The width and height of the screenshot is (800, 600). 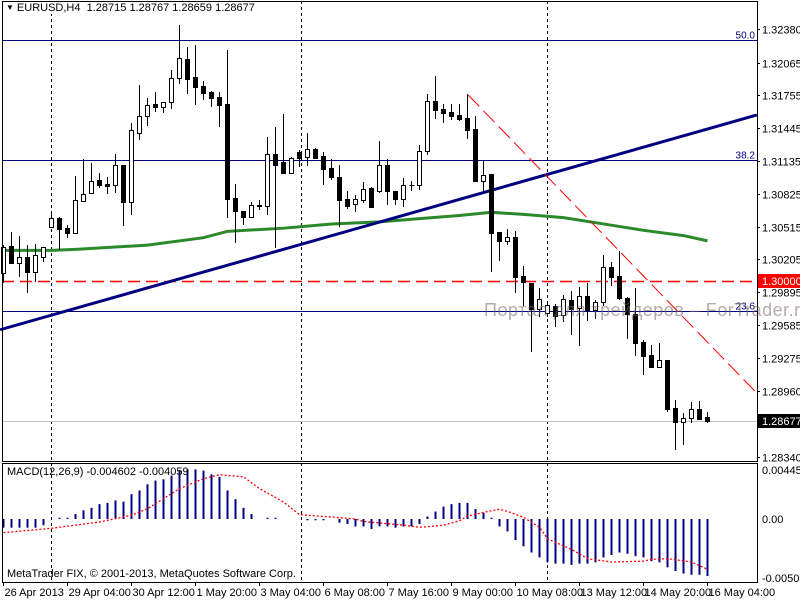 What do you see at coordinates (164, 593) in the screenshot?
I see `time-tick-label: 30 Apr 12:00` at bounding box center [164, 593].